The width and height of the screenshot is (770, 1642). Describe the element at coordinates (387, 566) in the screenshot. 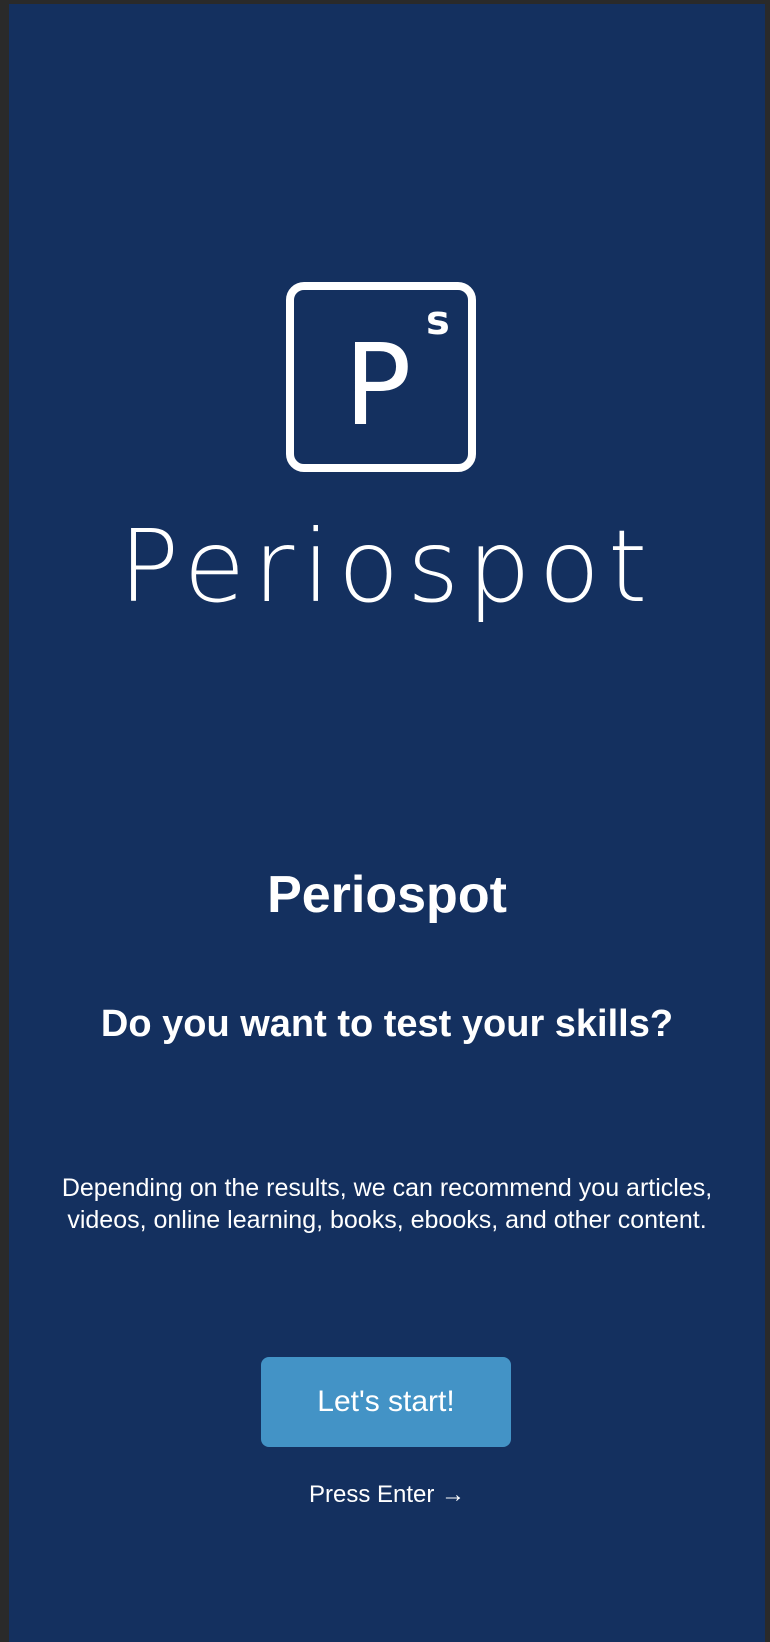

I see `logo-wordmark: Periospot` at that location.